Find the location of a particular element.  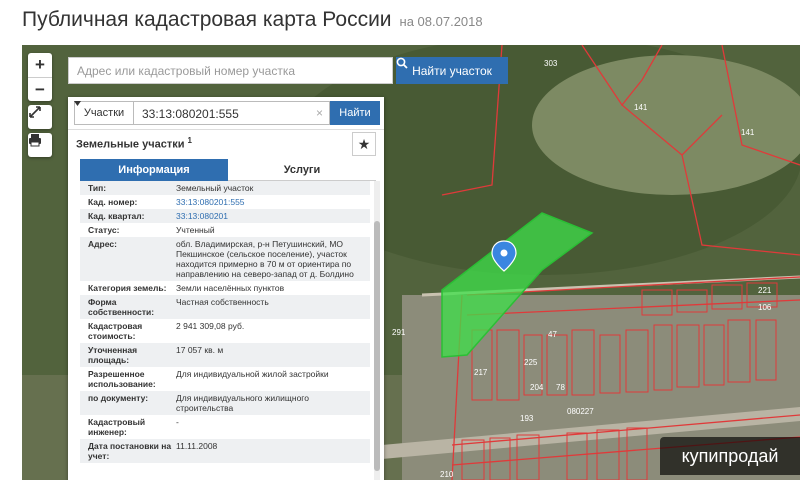

attribute-label: Тип: is located at coordinates (97, 188).